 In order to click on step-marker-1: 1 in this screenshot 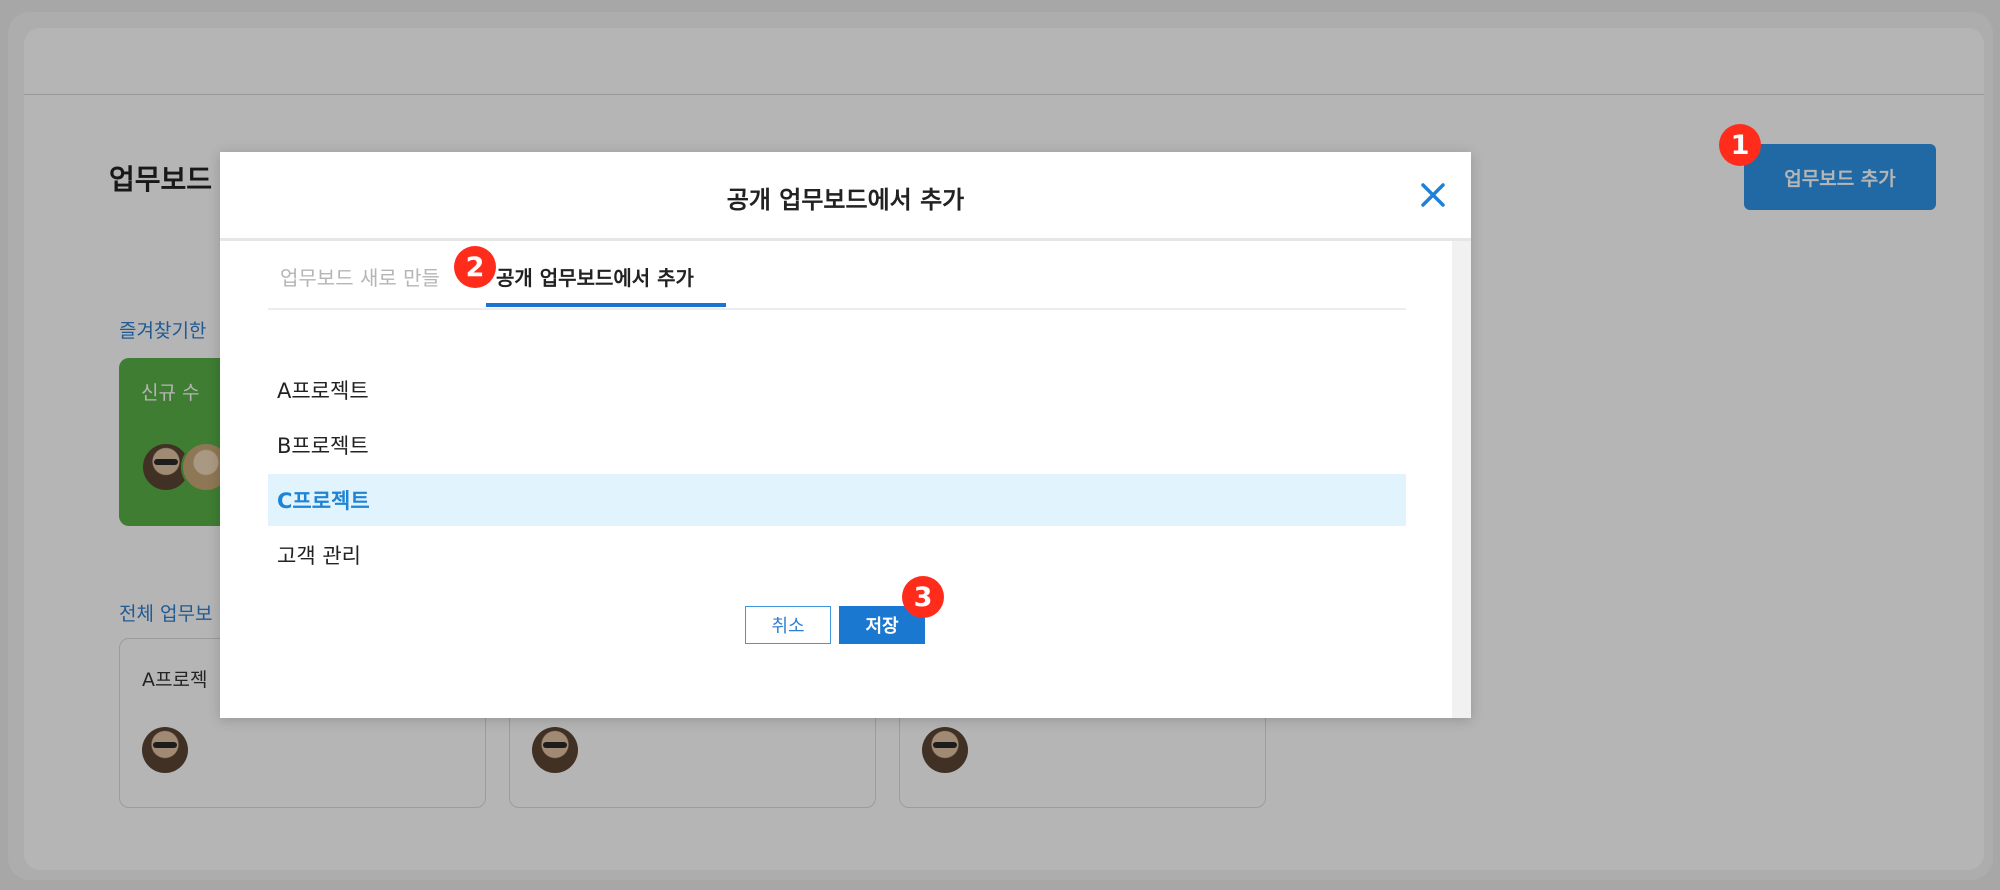, I will do `click(1740, 145)`.